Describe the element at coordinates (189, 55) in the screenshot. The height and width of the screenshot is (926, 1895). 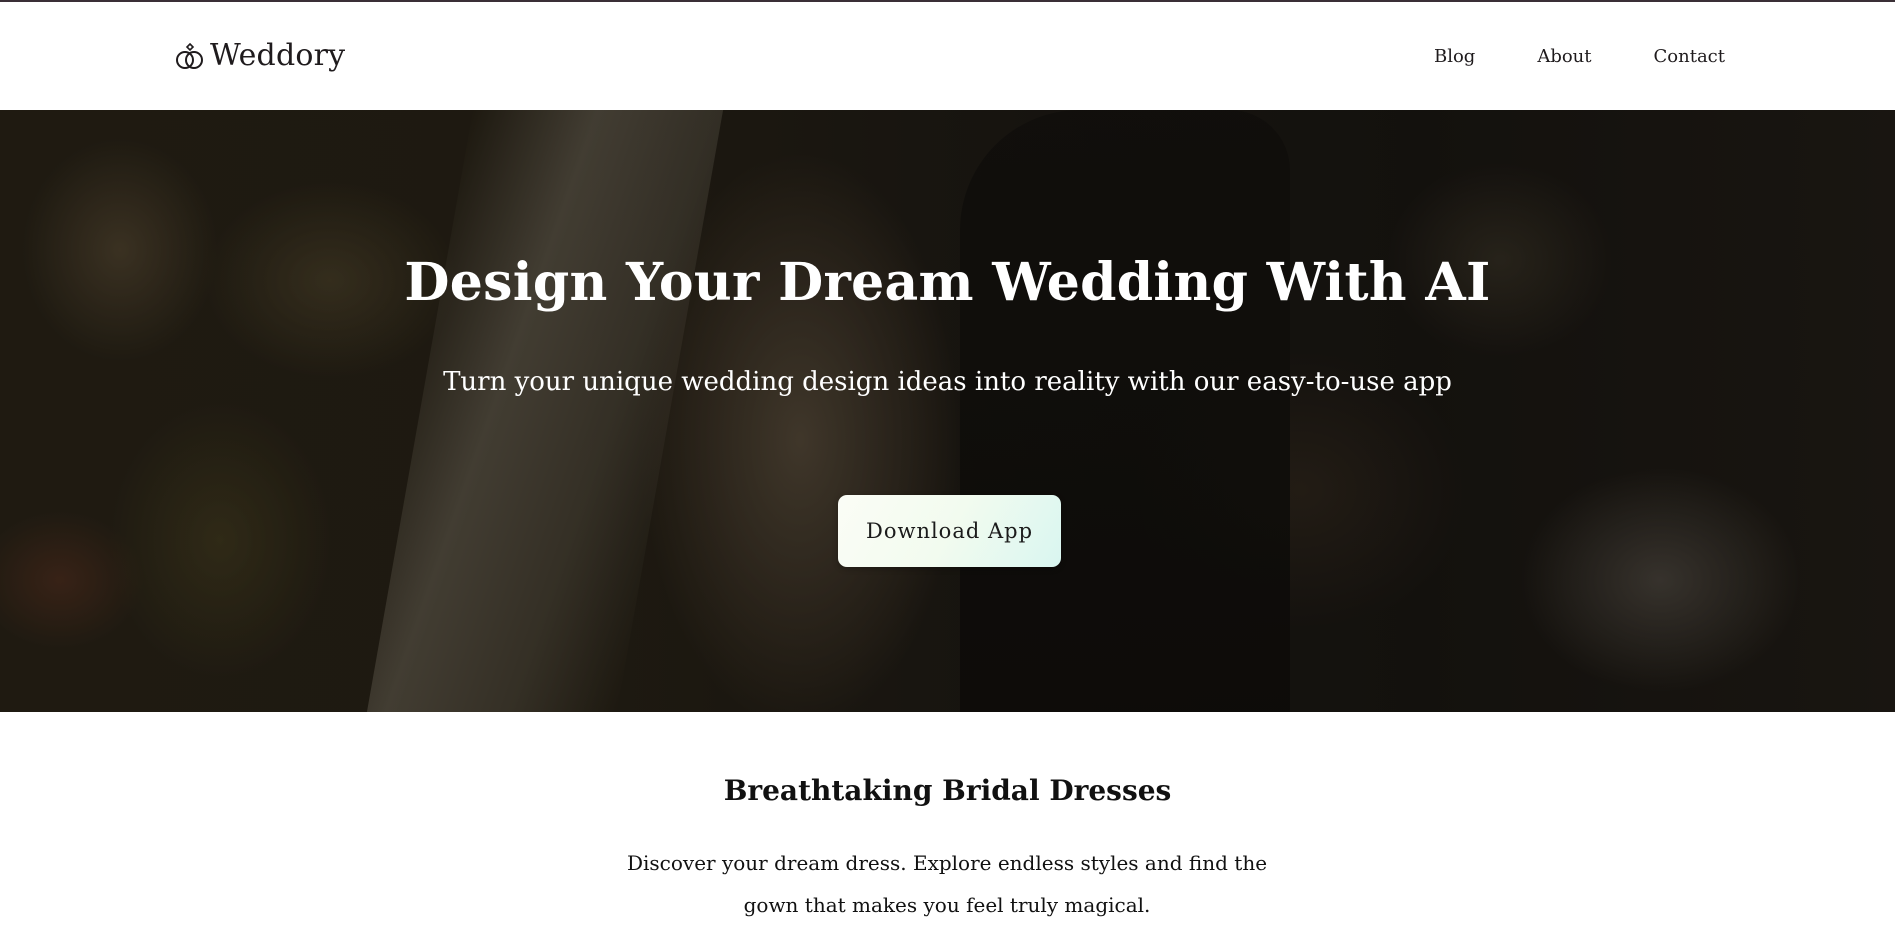
I see `rings-icon` at that location.